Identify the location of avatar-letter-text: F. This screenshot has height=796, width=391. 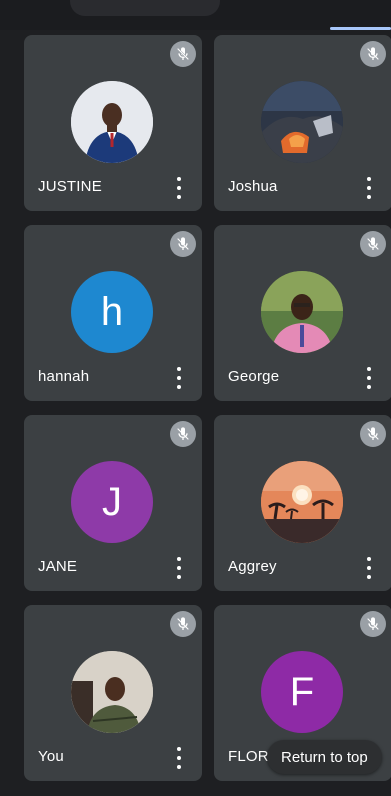
(302, 691).